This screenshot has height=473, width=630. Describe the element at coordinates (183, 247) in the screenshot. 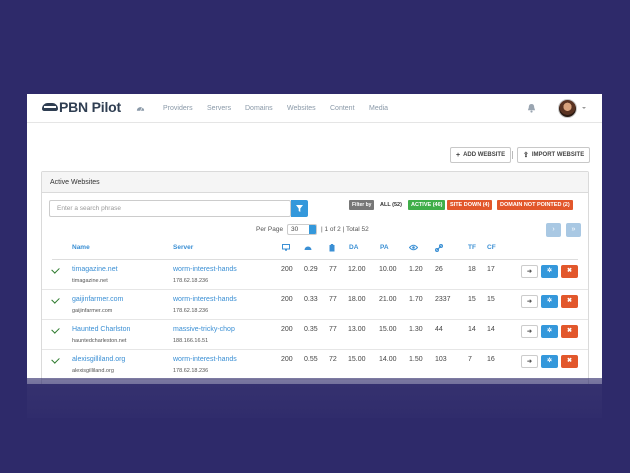

I see `col-server: Server` at that location.